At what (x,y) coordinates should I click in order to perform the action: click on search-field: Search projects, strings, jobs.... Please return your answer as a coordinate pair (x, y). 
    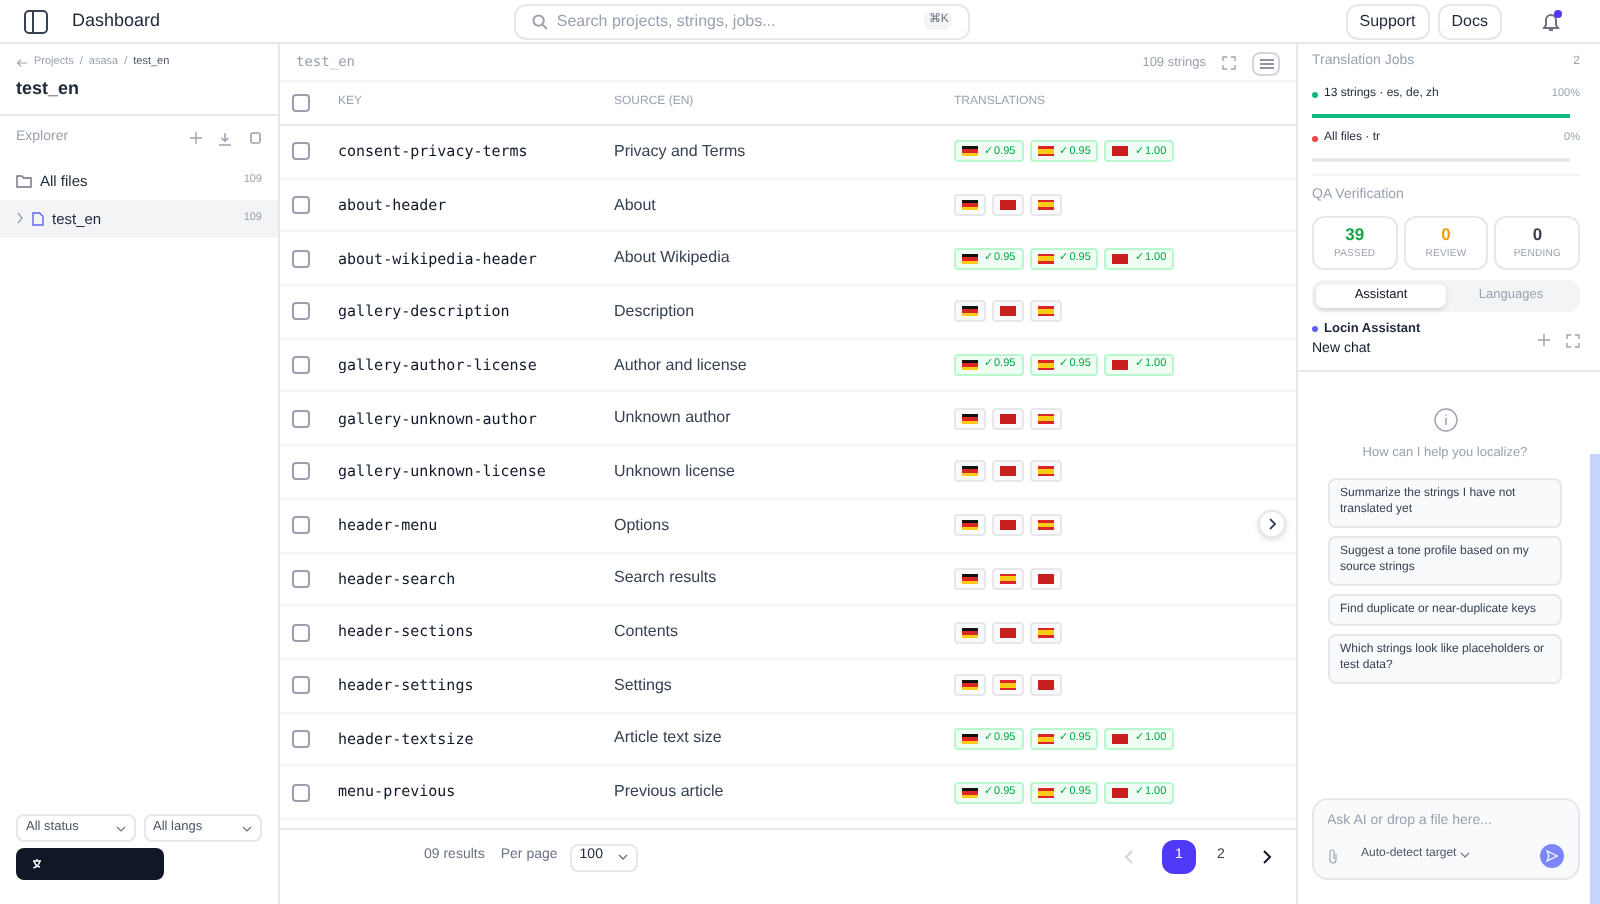
    Looking at the image, I should click on (736, 21).